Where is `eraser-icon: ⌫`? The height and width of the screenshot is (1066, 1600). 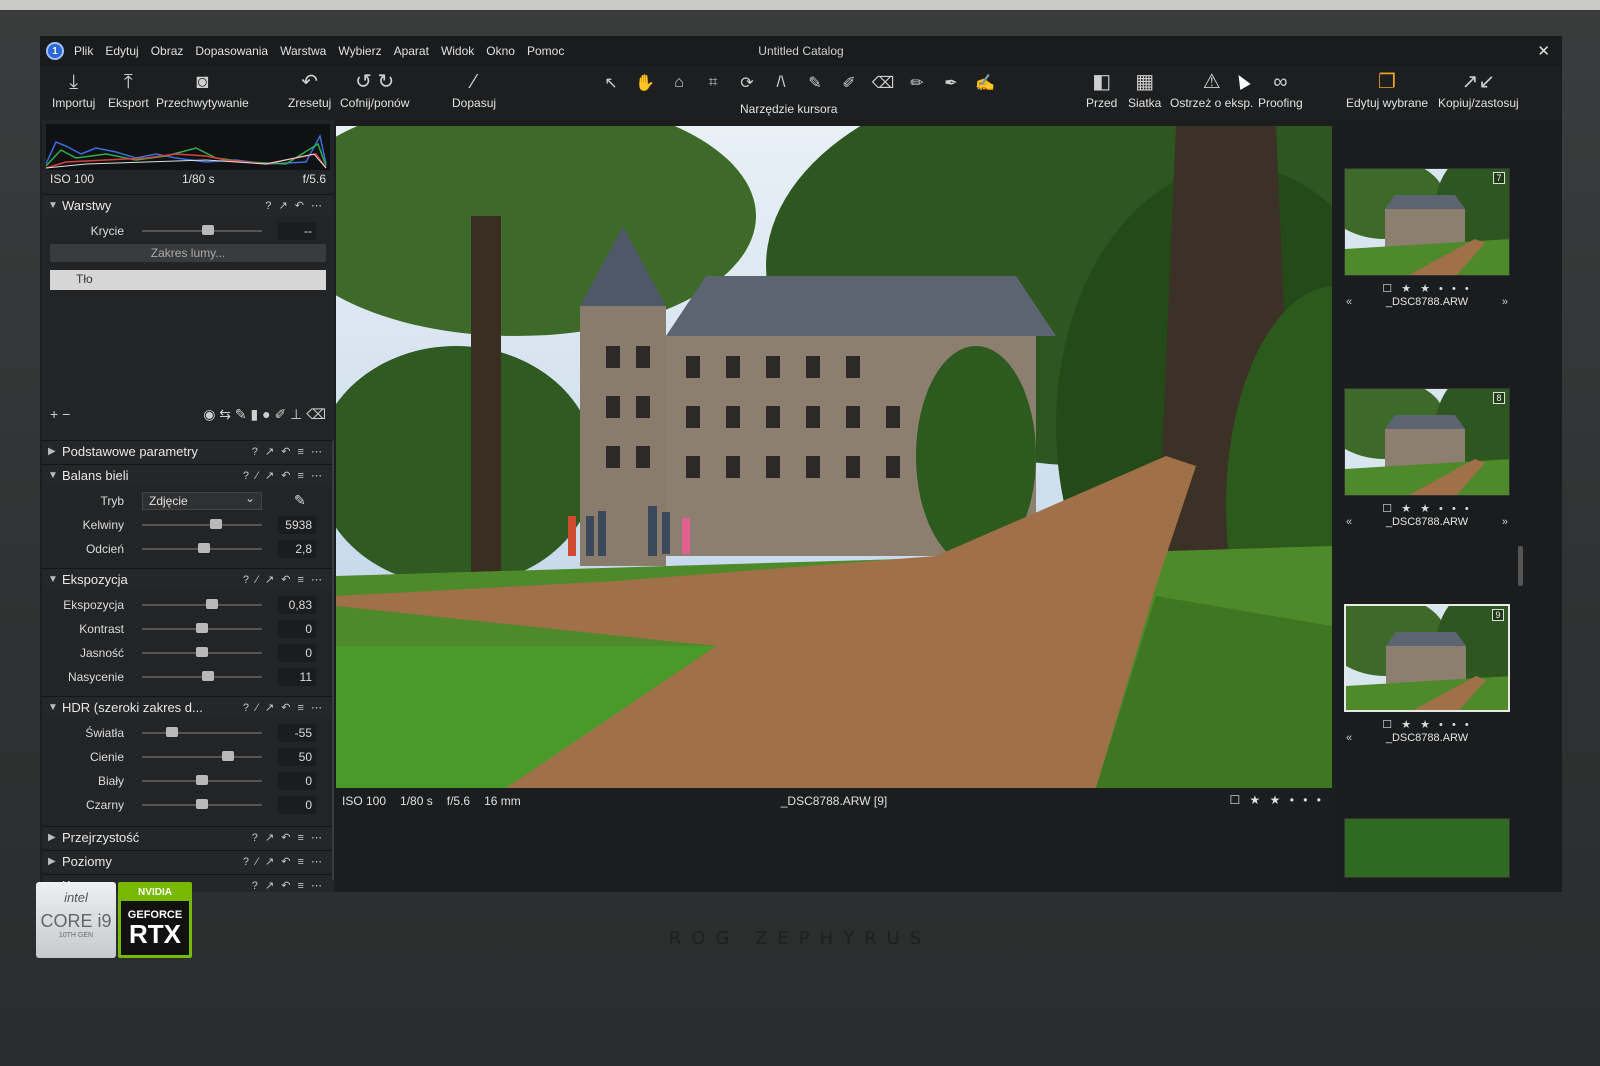 eraser-icon: ⌫ is located at coordinates (883, 83).